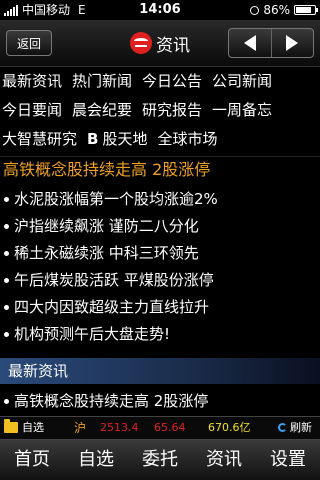  What do you see at coordinates (119, 427) in the screenshot?
I see `index-value: 2513.4` at bounding box center [119, 427].